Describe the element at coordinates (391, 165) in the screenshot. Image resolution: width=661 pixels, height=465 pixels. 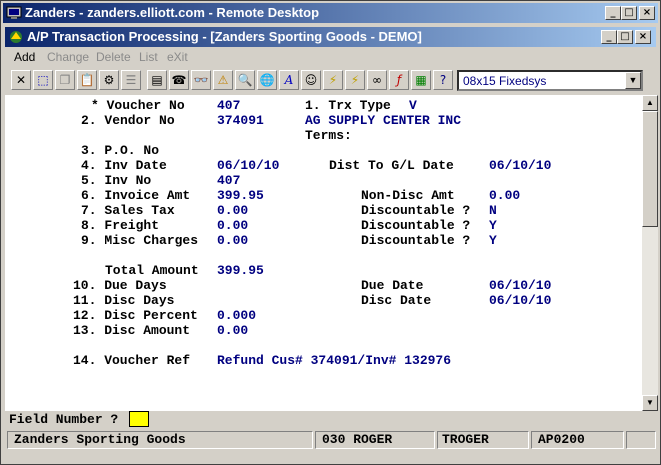
I see `dist-gl-label: Dist To G/L Date` at that location.